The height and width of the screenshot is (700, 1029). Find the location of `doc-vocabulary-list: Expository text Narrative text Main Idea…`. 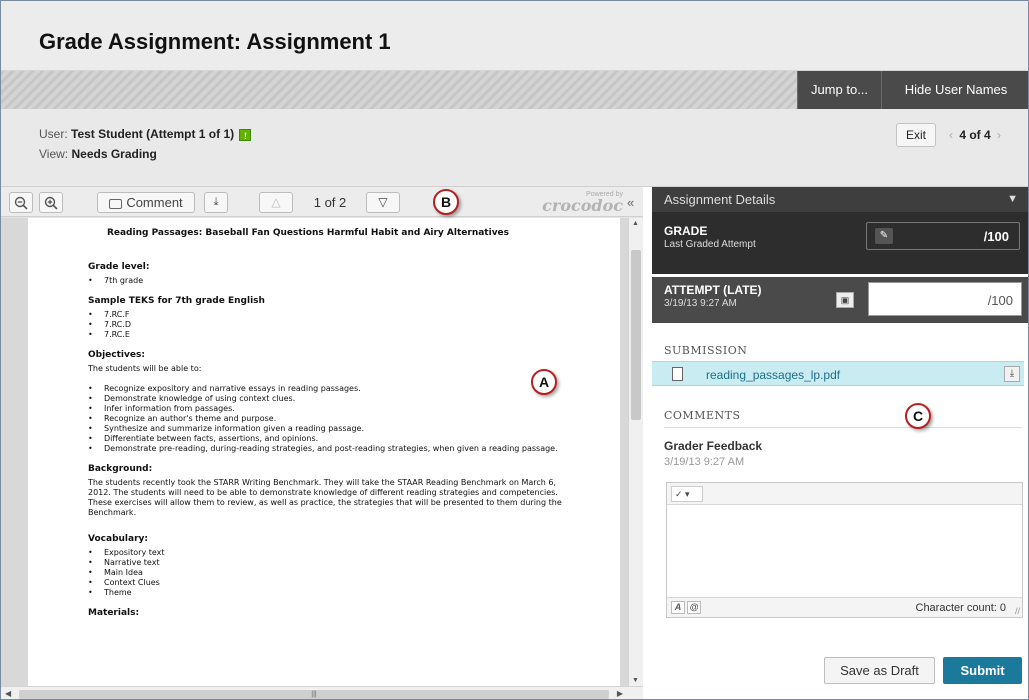

doc-vocabulary-list: Expository text Narrative text Main Idea… is located at coordinates (328, 573).